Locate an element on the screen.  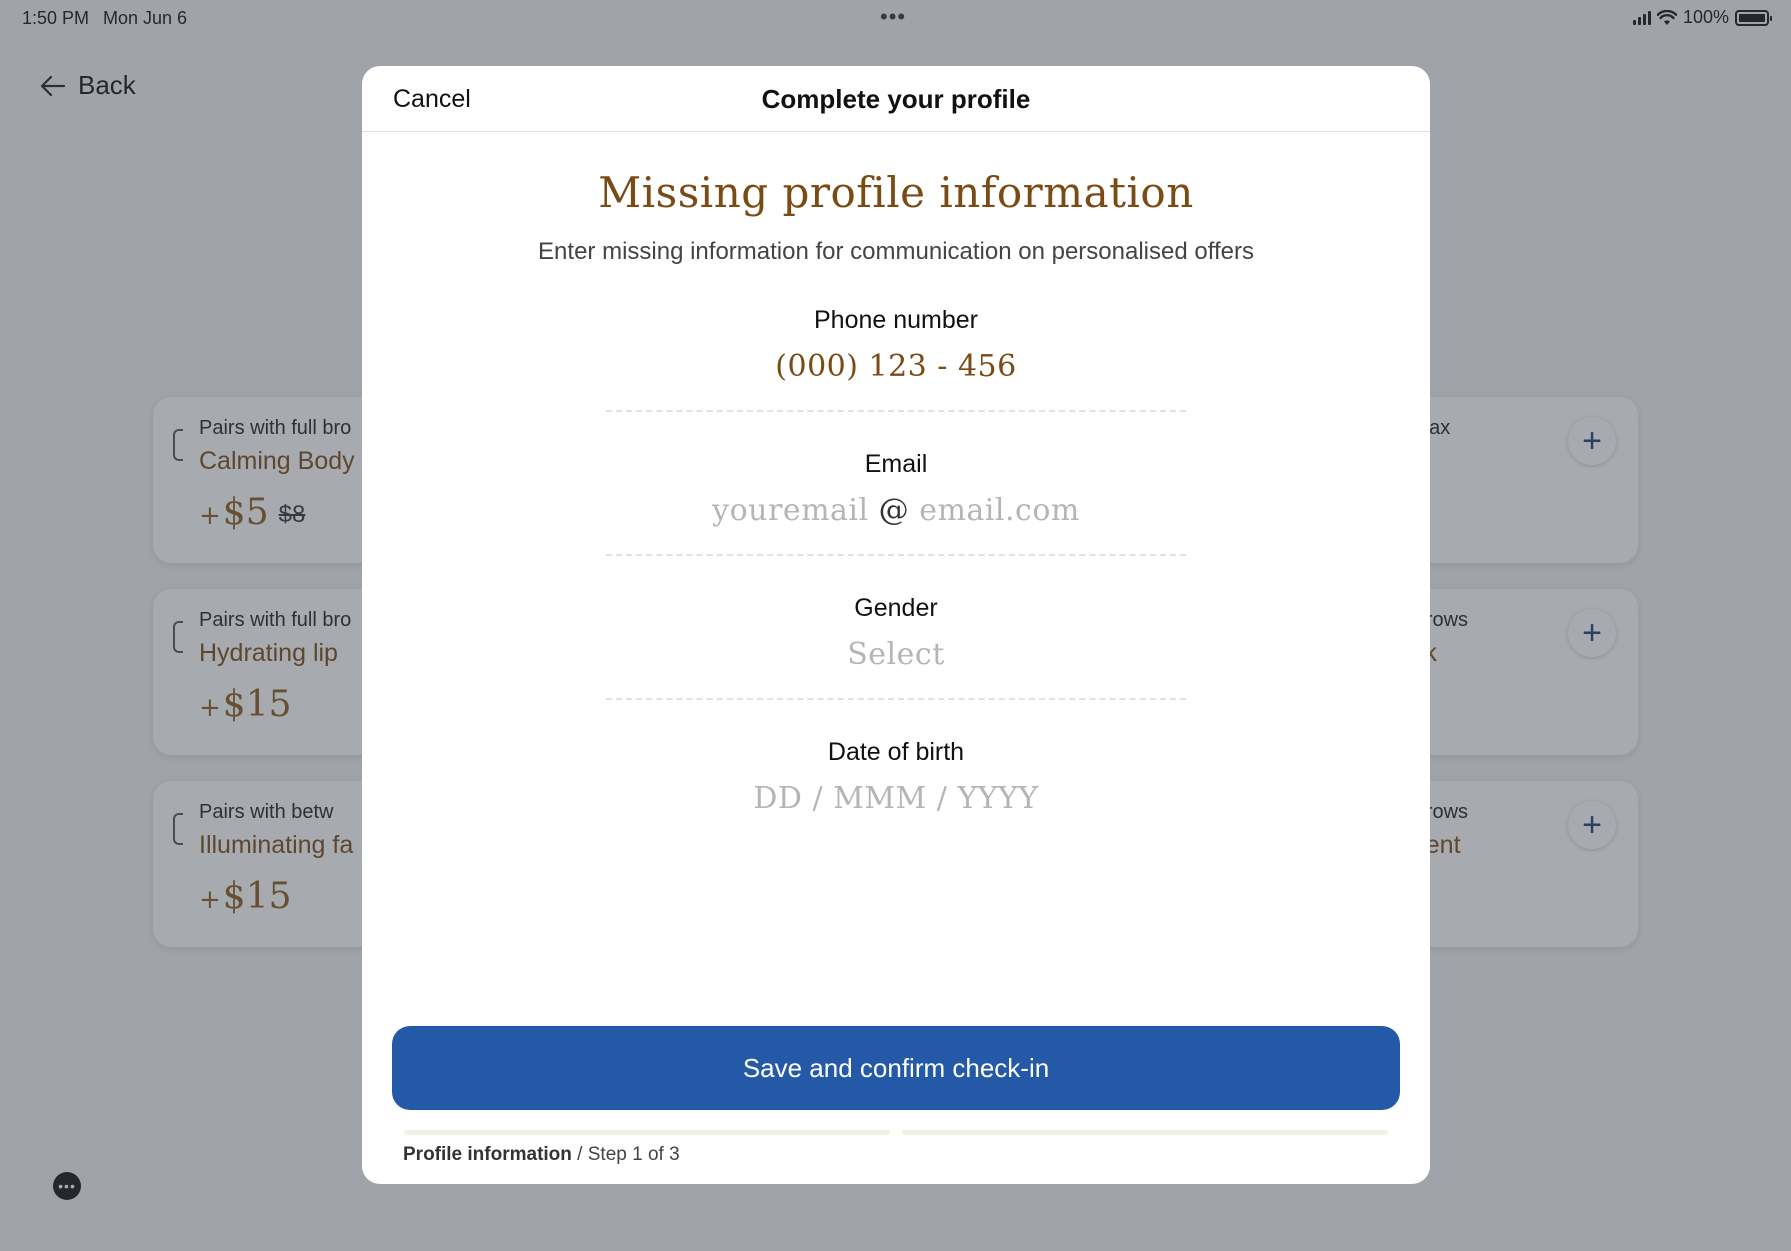
phone-input: (000) 123 - 456 is located at coordinates (896, 366).